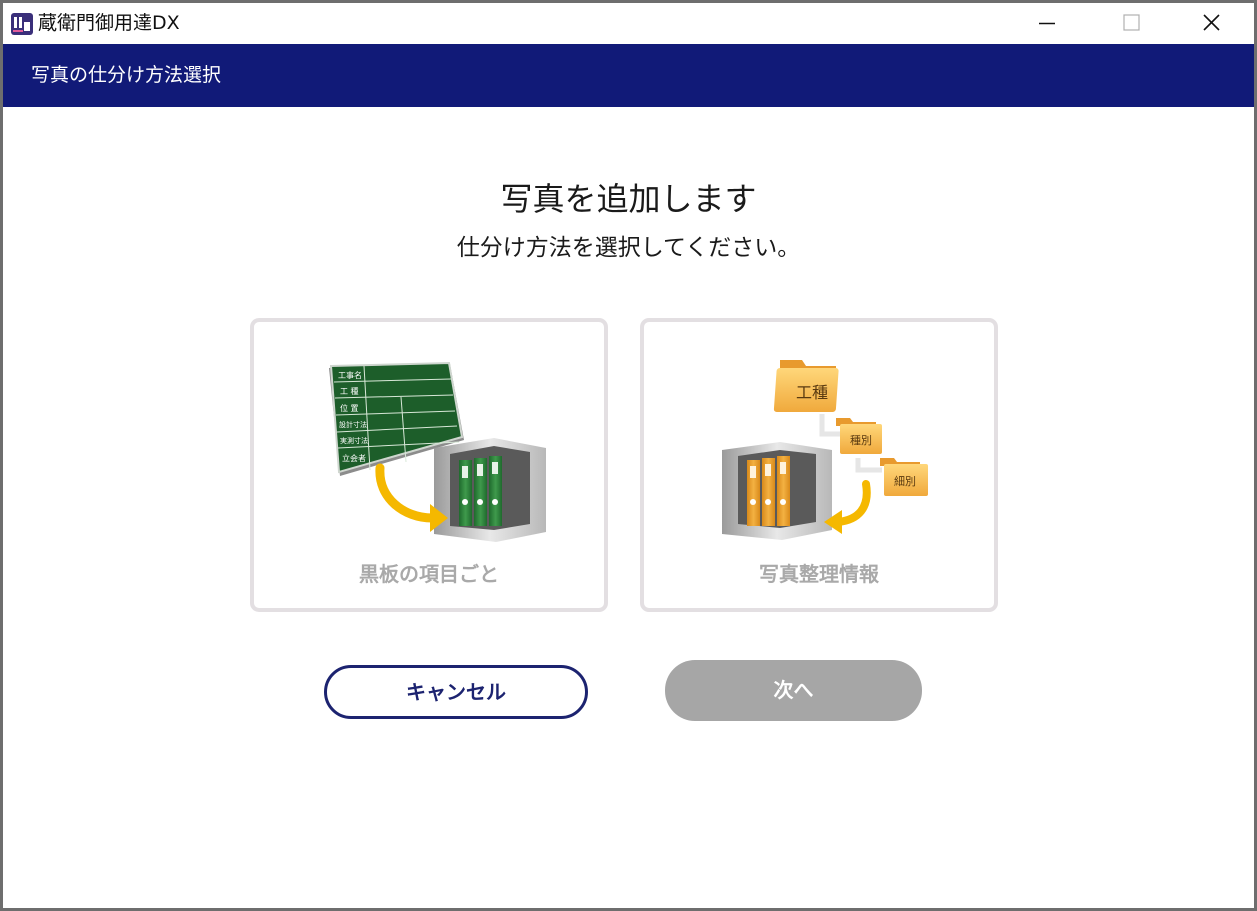  I want to click on dialog-header: 写真の仕分け方法選択, so click(628, 75).